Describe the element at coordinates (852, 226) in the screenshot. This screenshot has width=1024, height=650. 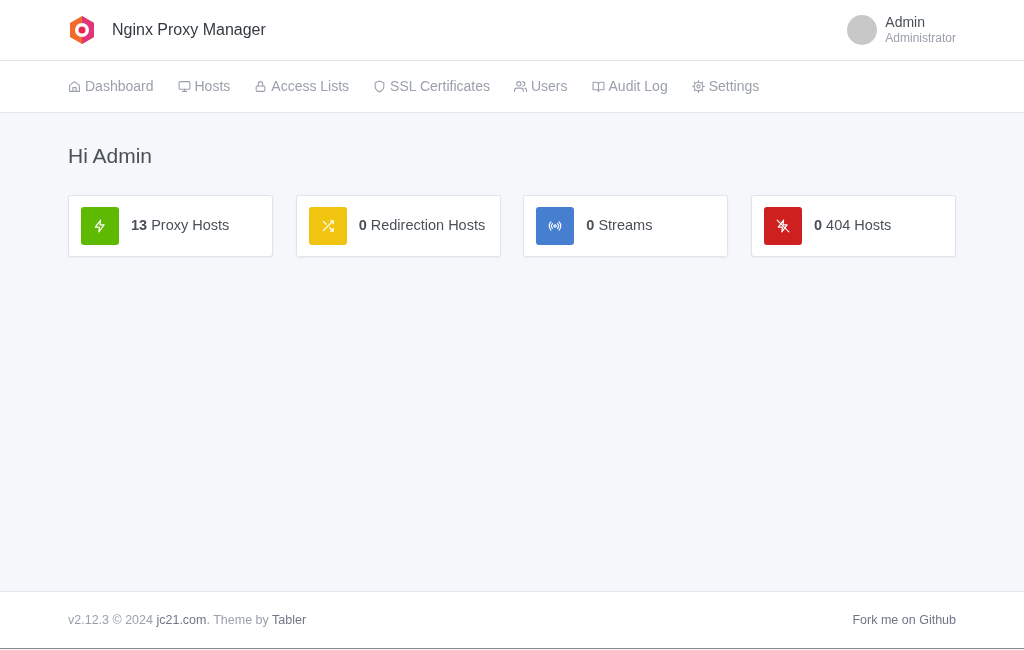
I see `stat-label: 0 404 Hosts` at that location.